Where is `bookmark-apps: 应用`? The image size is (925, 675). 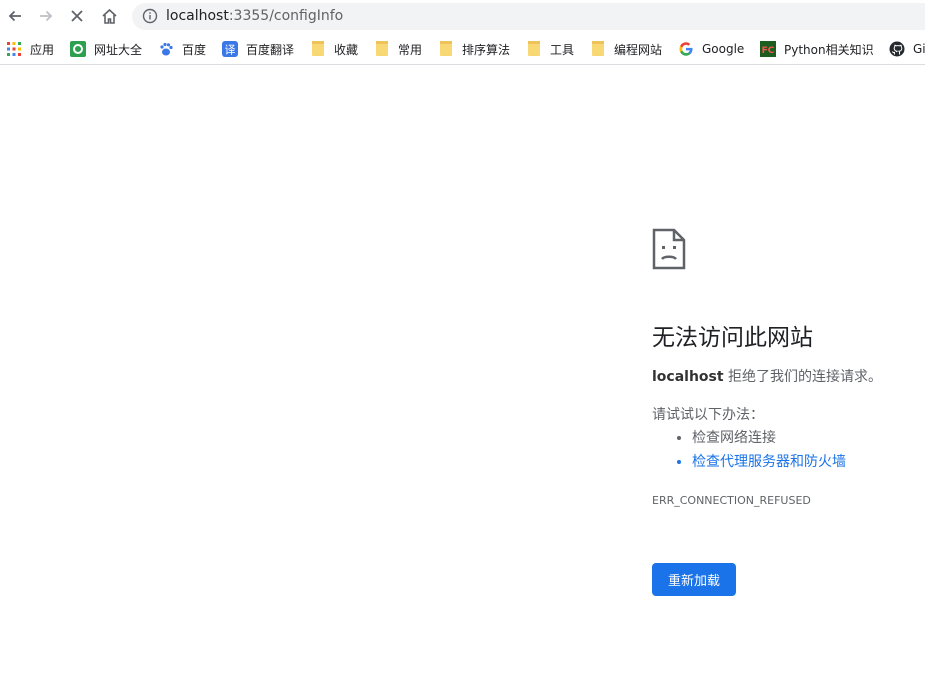 bookmark-apps: 应用 is located at coordinates (30, 49).